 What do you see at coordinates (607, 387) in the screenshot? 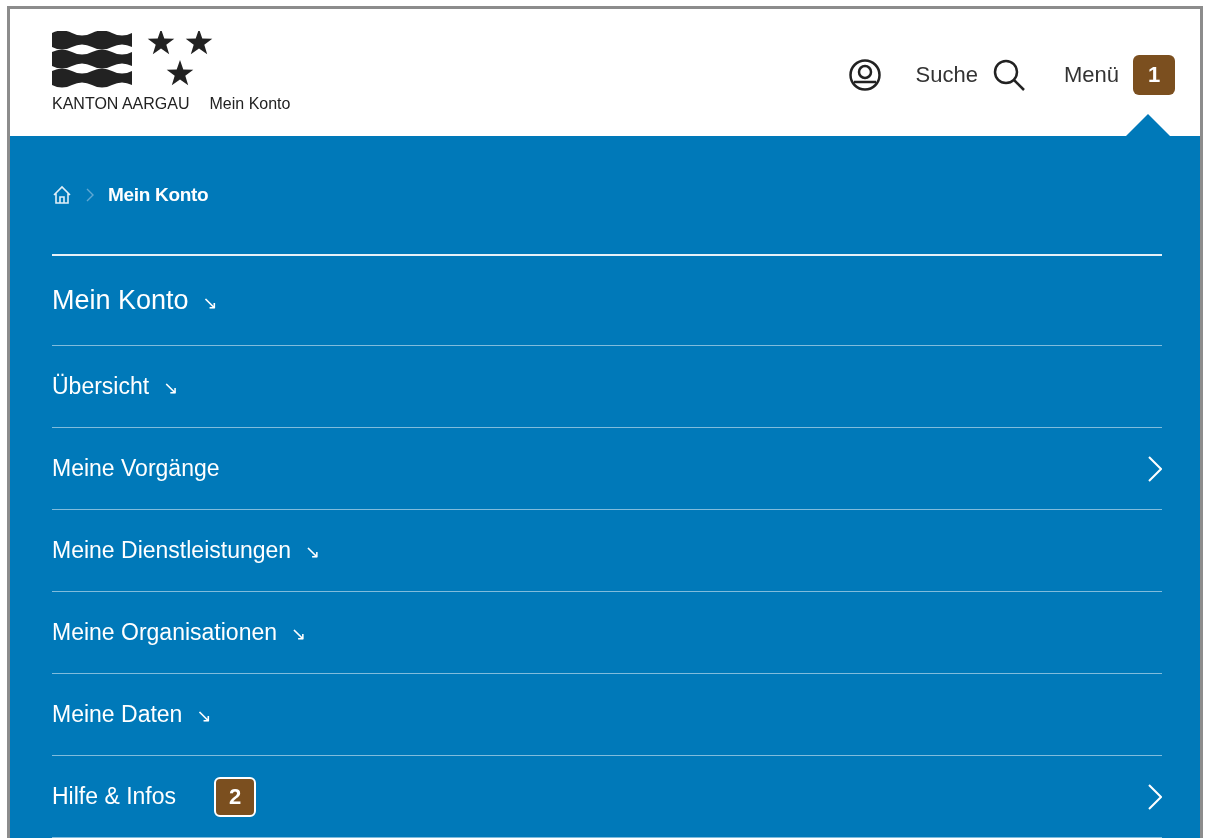
I see `menu-item: Übersicht ↘` at bounding box center [607, 387].